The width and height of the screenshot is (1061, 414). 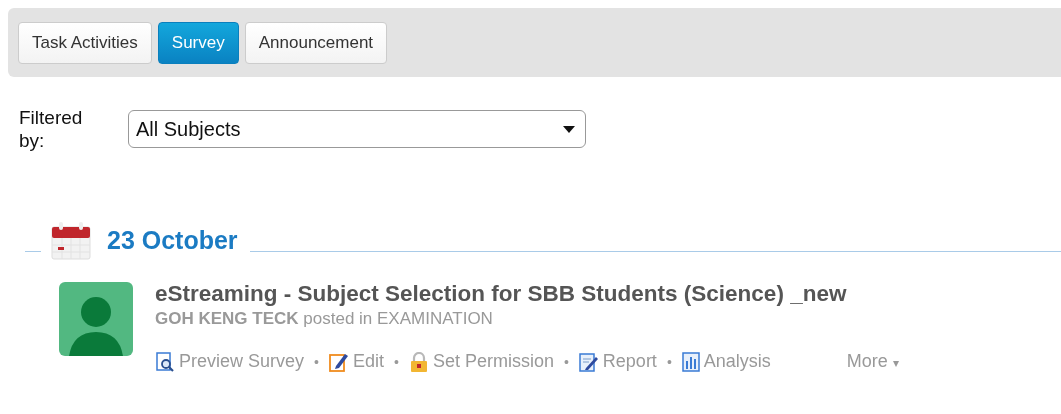 What do you see at coordinates (338, 361) in the screenshot?
I see `pencil-icon` at bounding box center [338, 361].